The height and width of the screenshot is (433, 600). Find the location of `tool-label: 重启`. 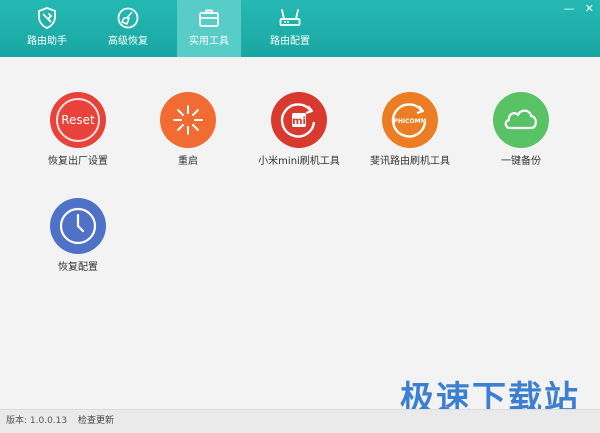

tool-label: 重启 is located at coordinates (188, 161).